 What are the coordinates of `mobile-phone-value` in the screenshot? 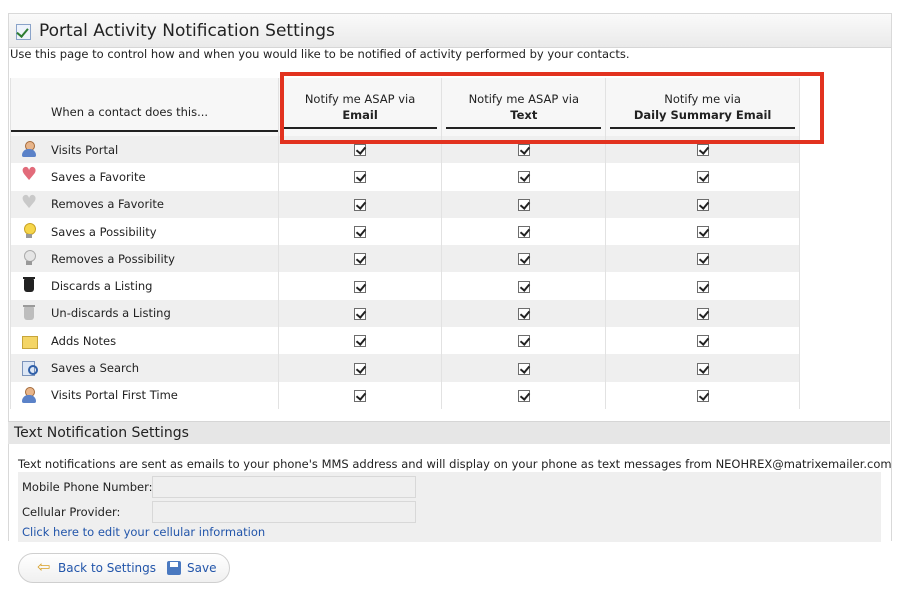 It's located at (284, 487).